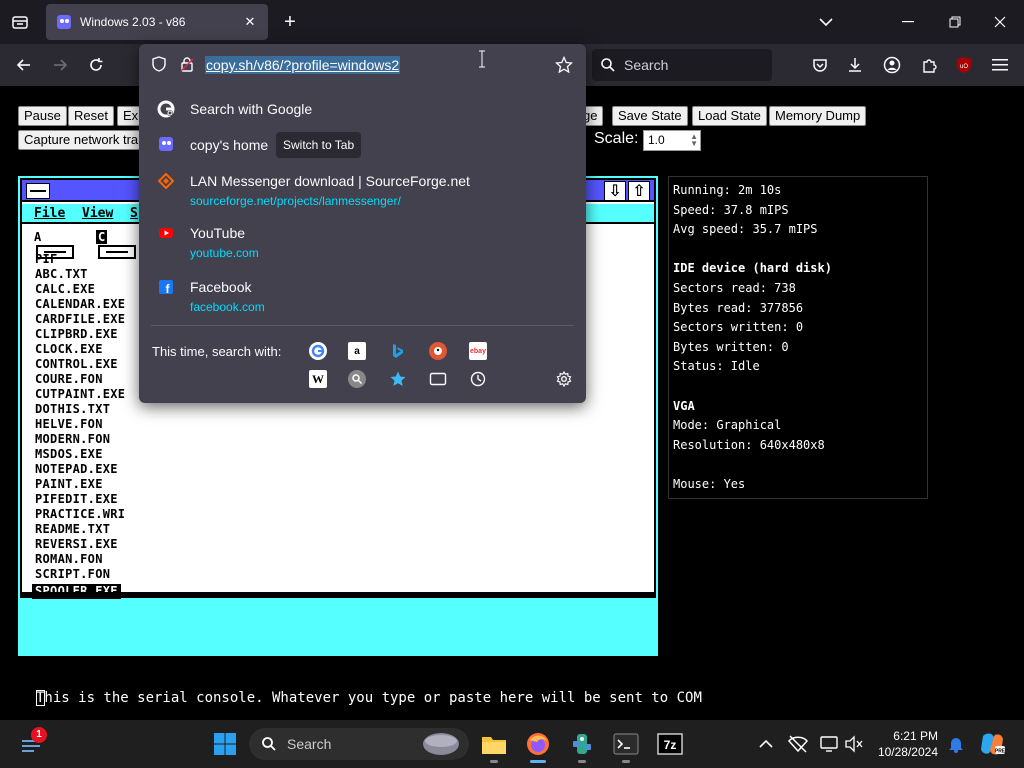 This screenshot has height=768, width=1024. What do you see at coordinates (362, 325) in the screenshot?
I see `dropdown-divider` at bounding box center [362, 325].